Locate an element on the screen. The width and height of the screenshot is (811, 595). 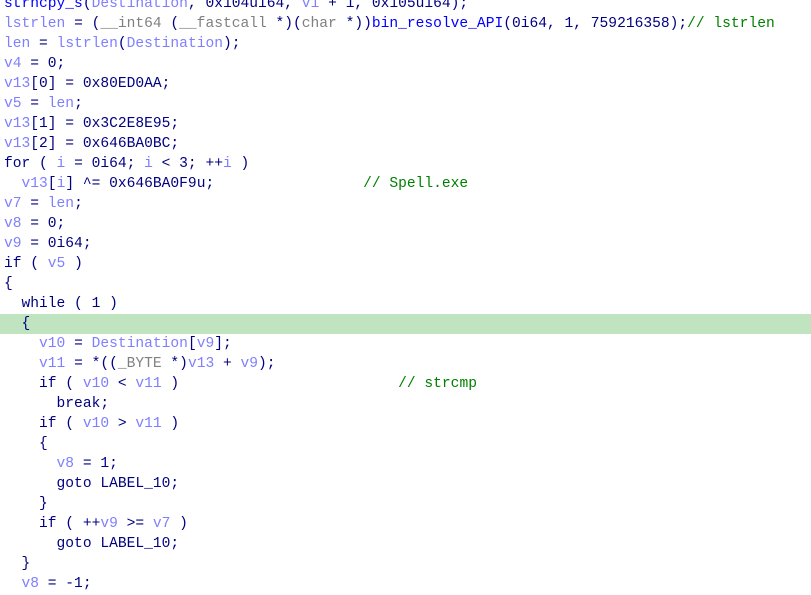
comment-token: // strcmp is located at coordinates (437, 384).